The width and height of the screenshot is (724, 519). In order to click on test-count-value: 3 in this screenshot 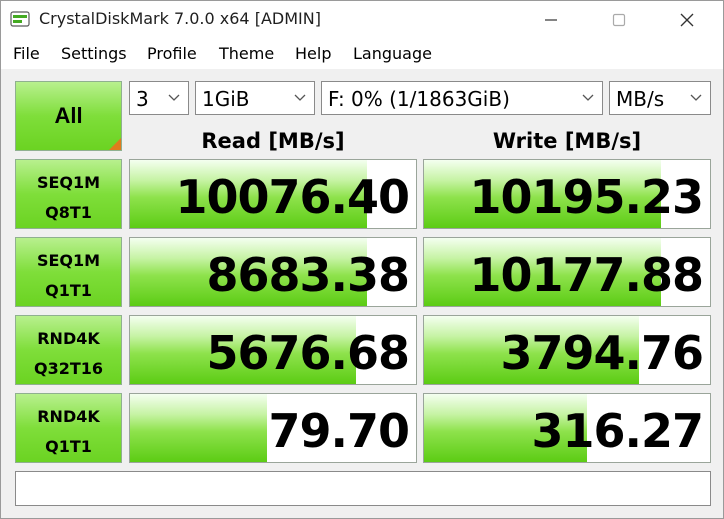, I will do `click(142, 99)`.